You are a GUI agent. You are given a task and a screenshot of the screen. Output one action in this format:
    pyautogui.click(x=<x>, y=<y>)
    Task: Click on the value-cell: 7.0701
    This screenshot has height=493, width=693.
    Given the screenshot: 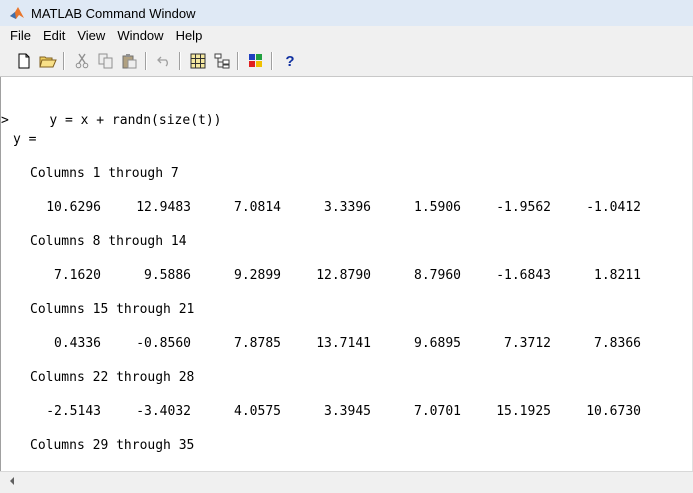 What is the action you would take?
    pyautogui.click(x=437, y=411)
    